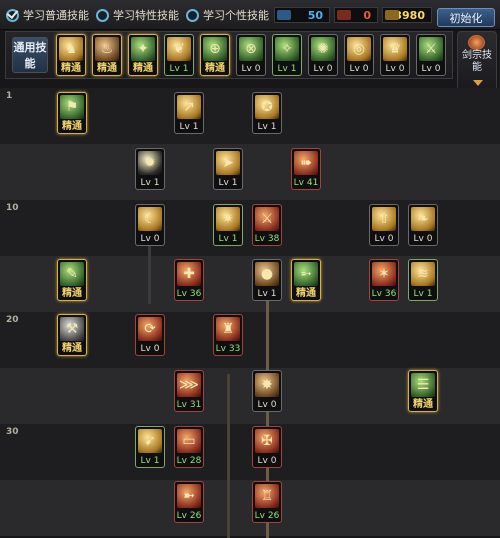 This screenshot has height=538, width=500. Describe the element at coordinates (150, 441) in the screenshot. I see `cannon-icon: ➹` at that location.